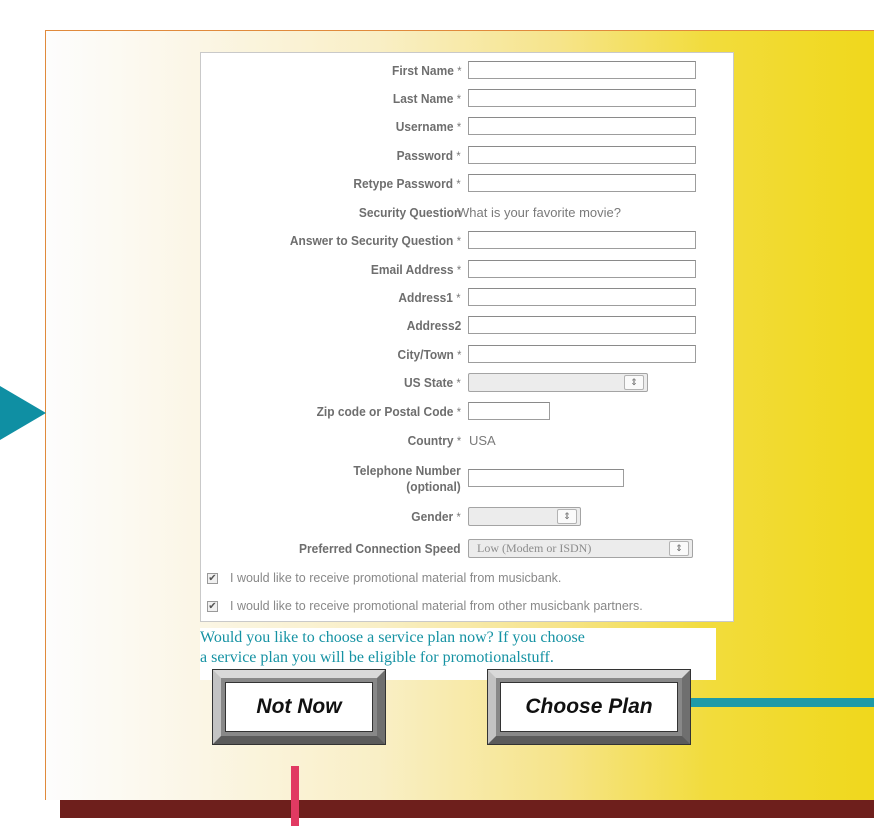 This screenshot has height=826, width=874. I want to click on first-name-label: First Name *, so click(426, 70).